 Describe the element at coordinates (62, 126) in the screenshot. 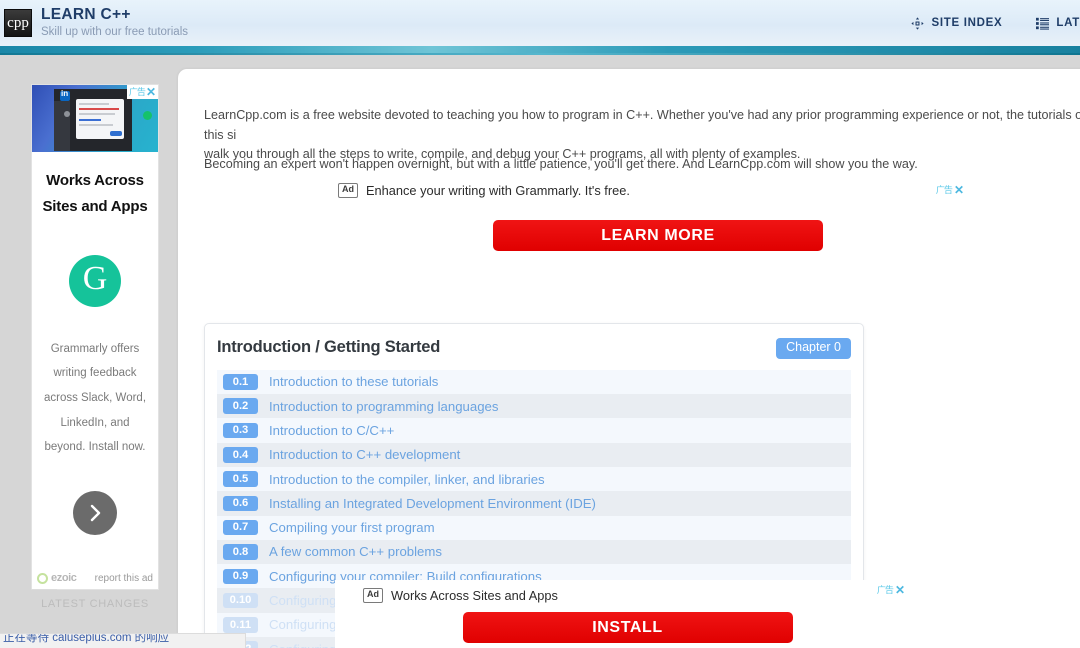

I see `ad-mock-sidebar` at that location.